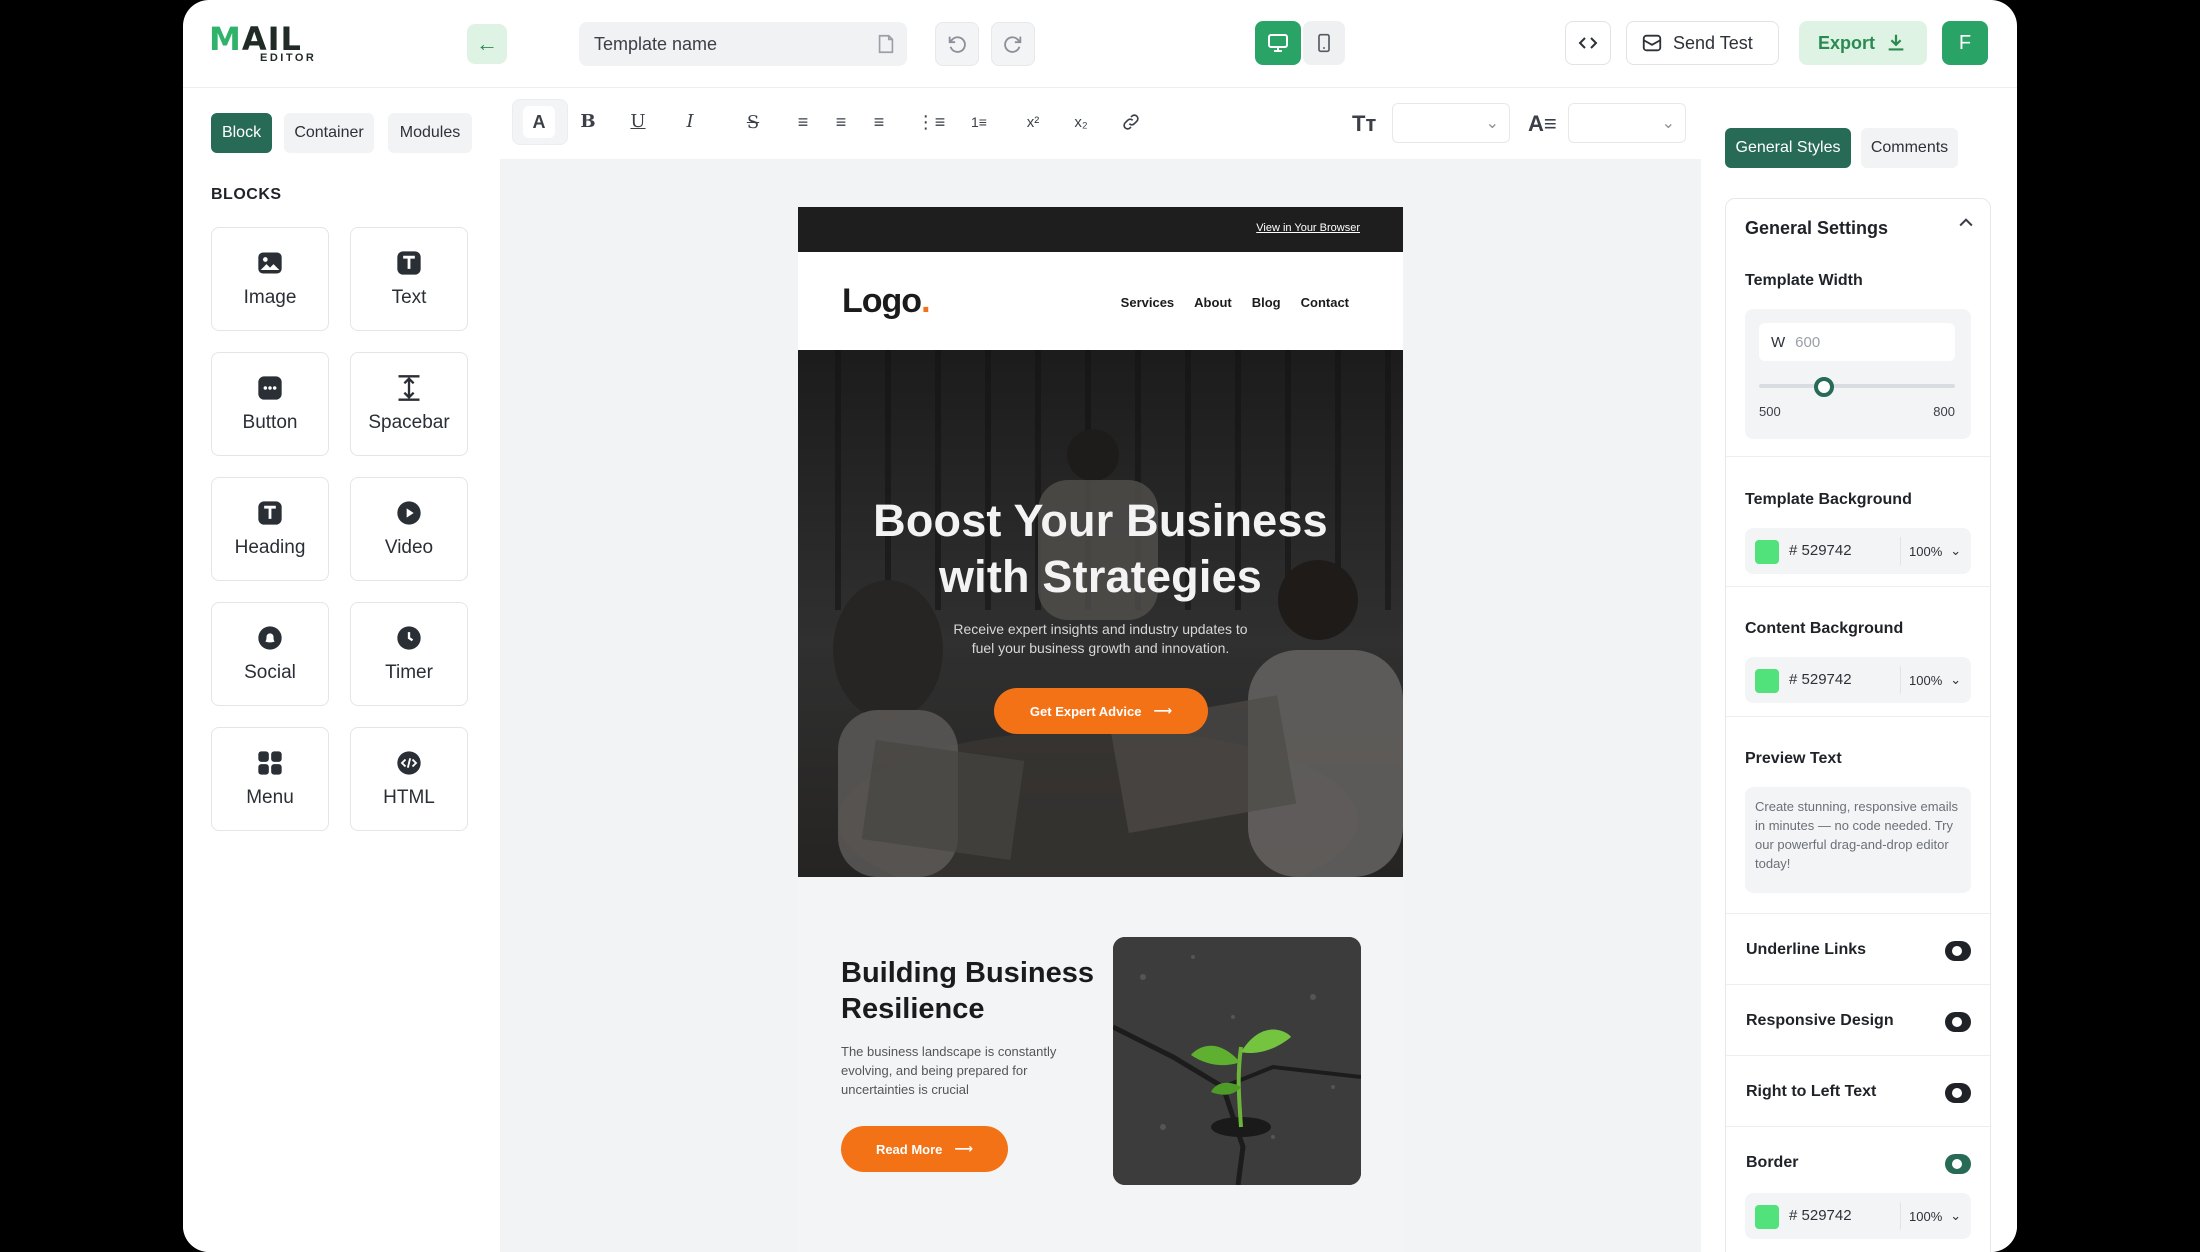 This screenshot has height=1252, width=2200. Describe the element at coordinates (270, 388) in the screenshot. I see `button-icon` at that location.